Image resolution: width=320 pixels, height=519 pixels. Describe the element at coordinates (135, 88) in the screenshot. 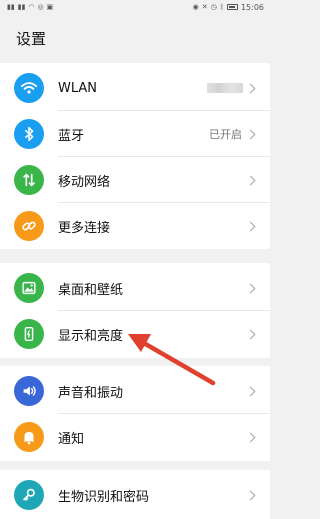

I see `settings-item-wlan: WLAN` at that location.